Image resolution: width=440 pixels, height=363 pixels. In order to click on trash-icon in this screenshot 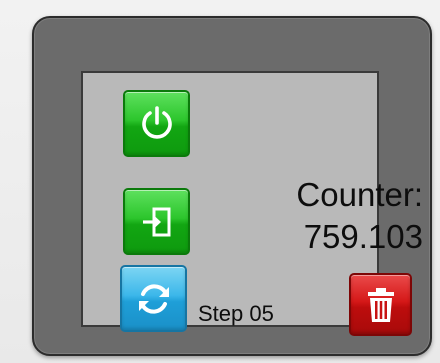, I will do `click(380, 304)`.